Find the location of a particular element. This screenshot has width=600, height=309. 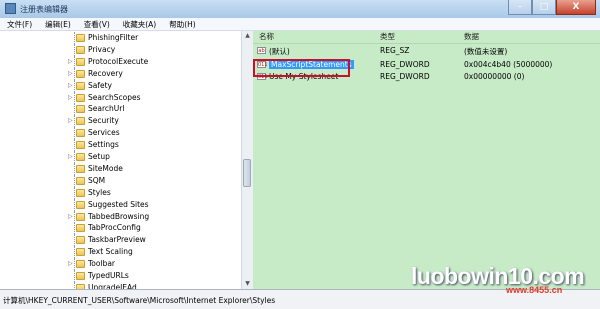

tree-item: TaskbarPreview is located at coordinates (121, 240).